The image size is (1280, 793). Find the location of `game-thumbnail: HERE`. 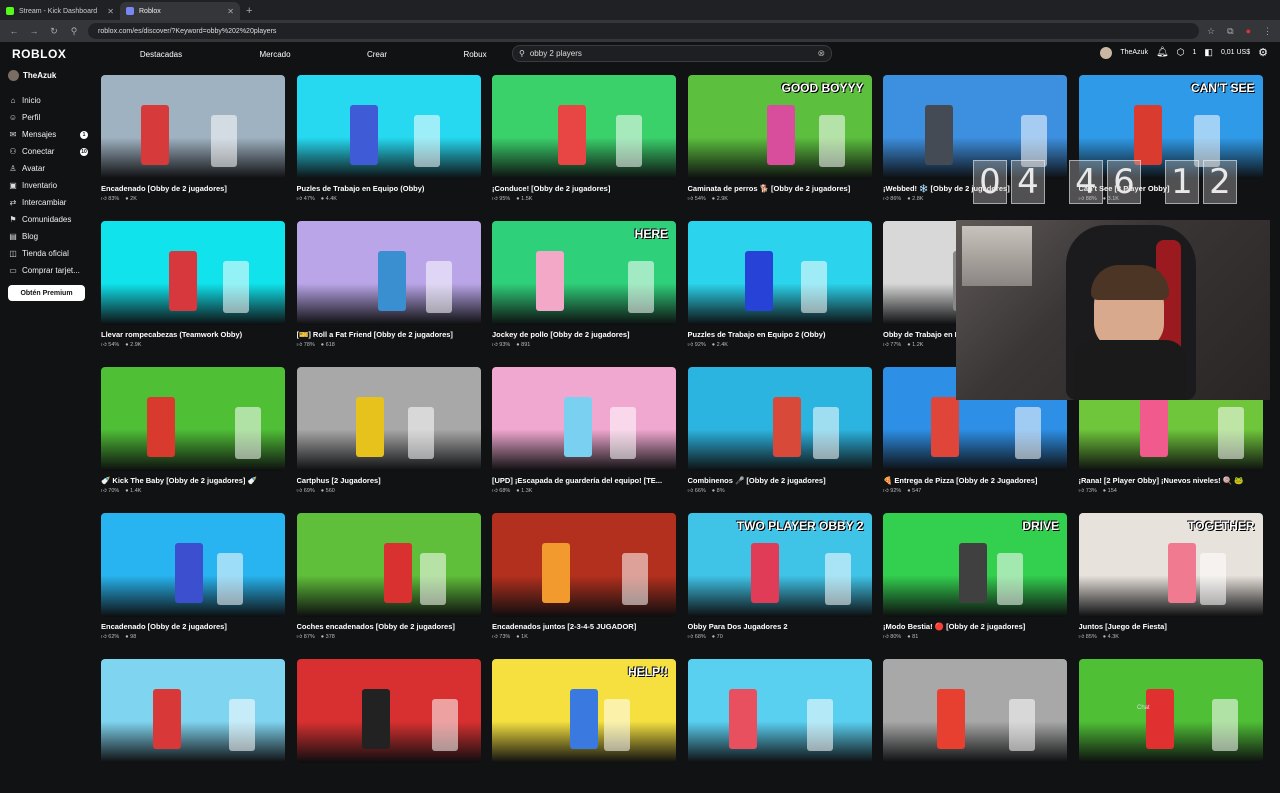

game-thumbnail: HERE is located at coordinates (584, 273).